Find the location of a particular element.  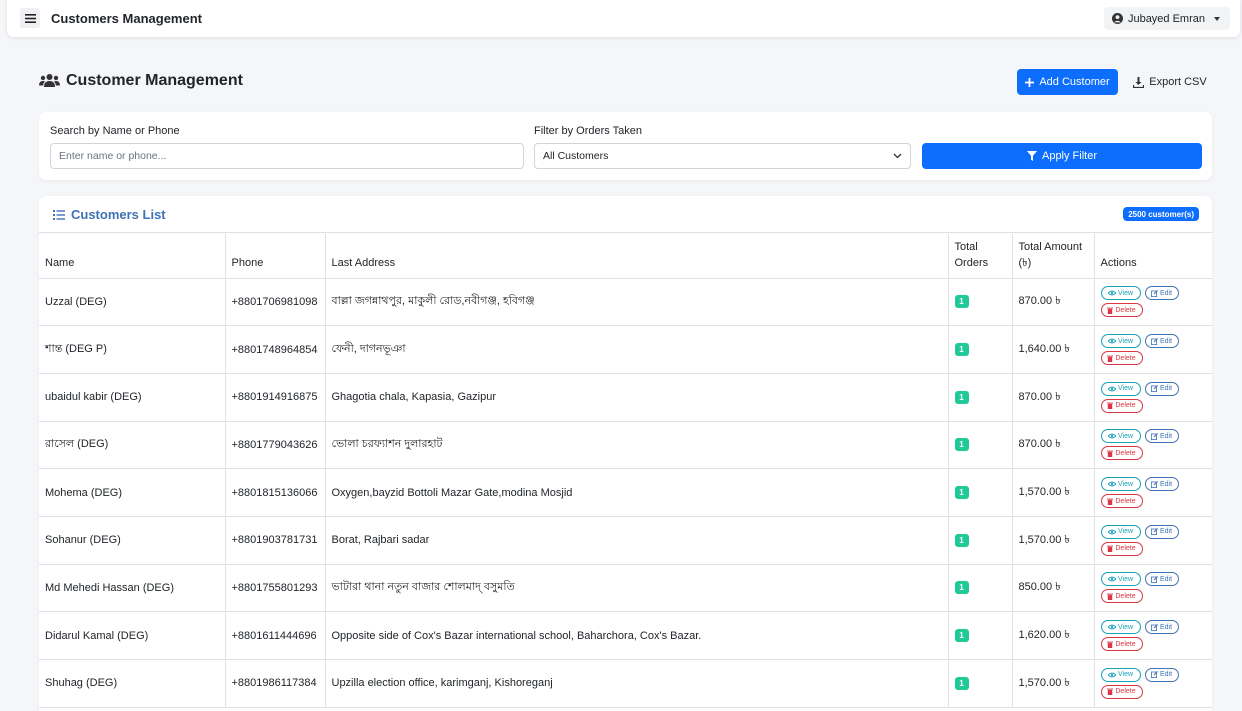

menu-toggle-button is located at coordinates (30, 18).